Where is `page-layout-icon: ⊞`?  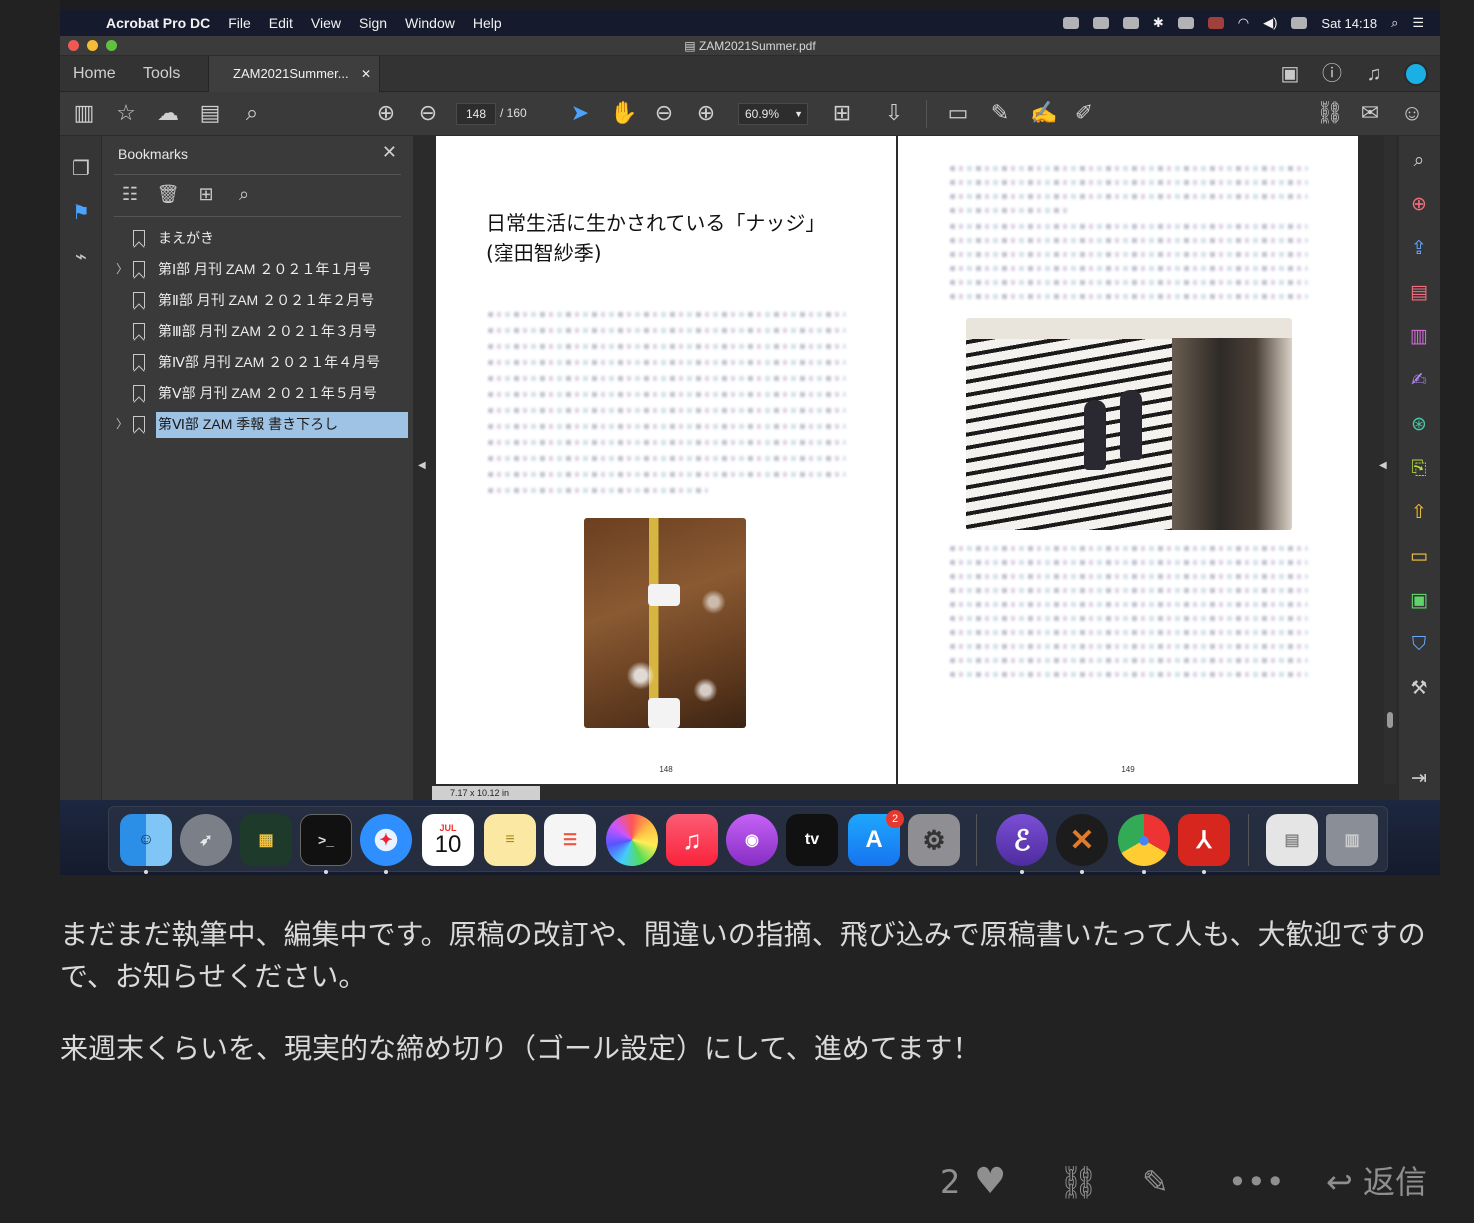 page-layout-icon: ⊞ is located at coordinates (842, 113).